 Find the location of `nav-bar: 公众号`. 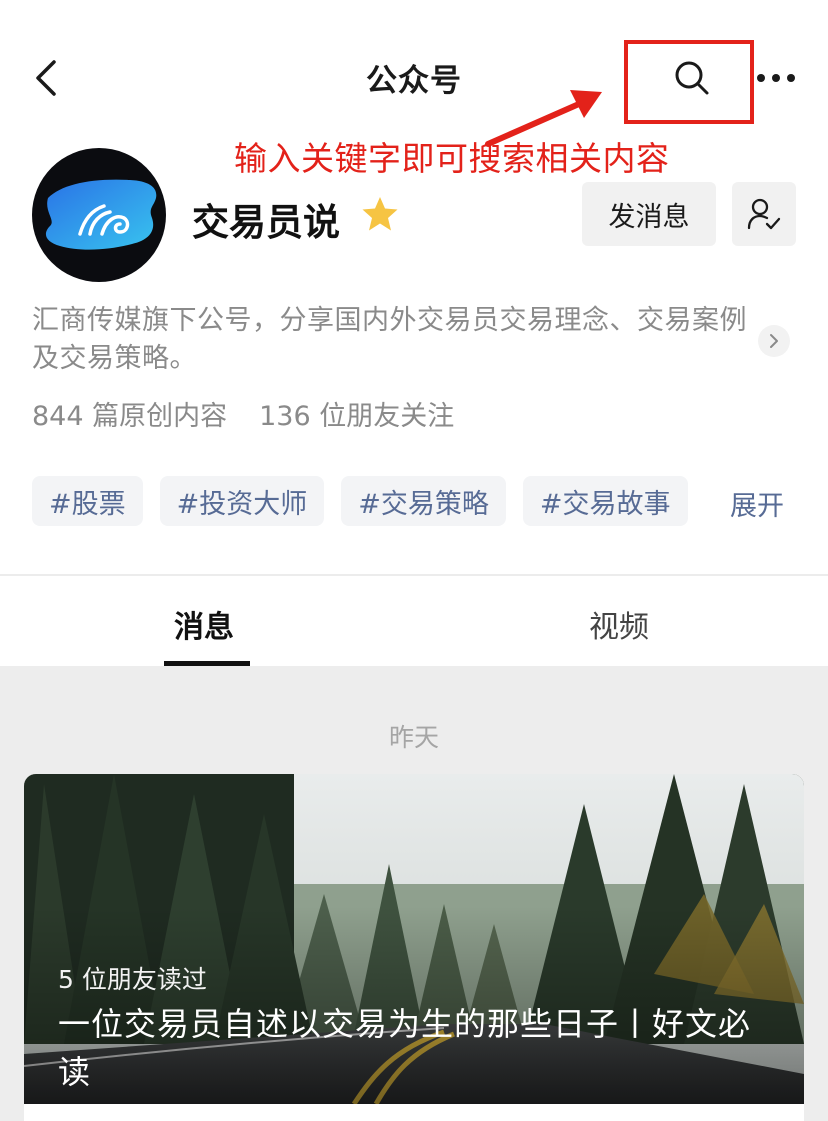

nav-bar: 公众号 is located at coordinates (414, 75).